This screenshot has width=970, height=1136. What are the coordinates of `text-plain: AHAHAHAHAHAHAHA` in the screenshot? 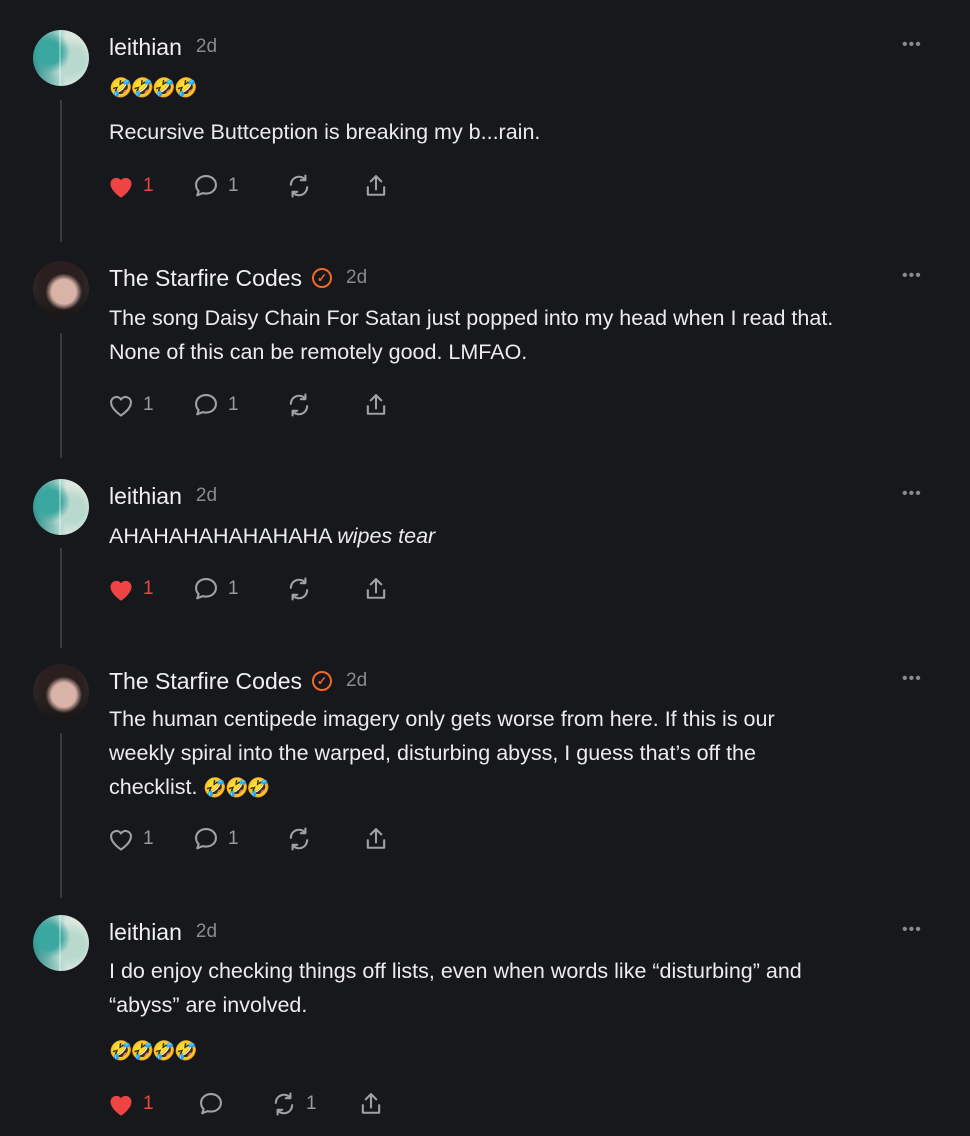 It's located at (223, 536).